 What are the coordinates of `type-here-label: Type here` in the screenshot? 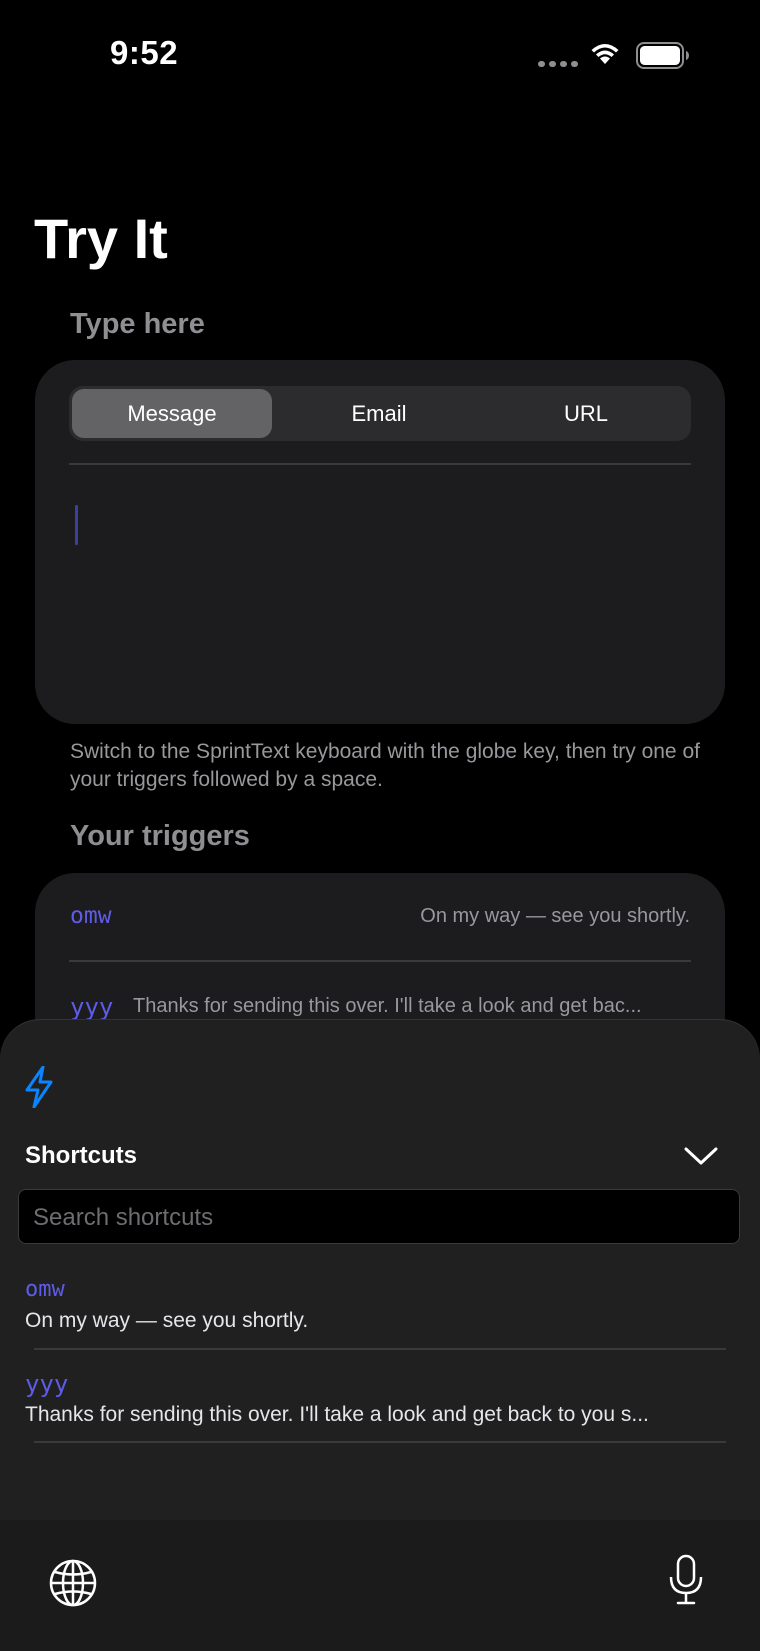 It's located at (137, 324).